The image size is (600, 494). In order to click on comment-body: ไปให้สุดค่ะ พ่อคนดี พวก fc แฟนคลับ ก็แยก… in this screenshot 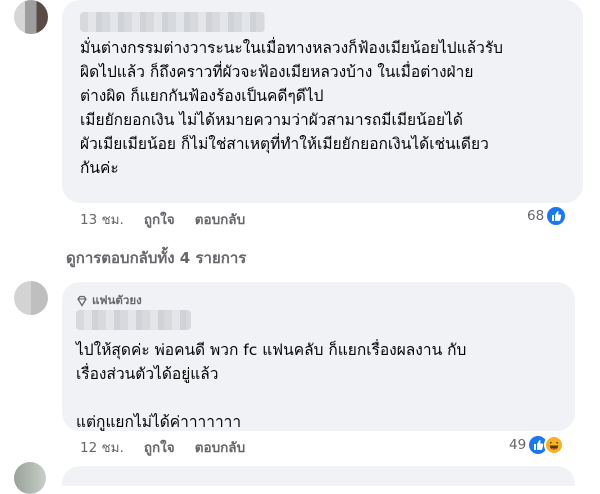, I will do `click(271, 386)`.